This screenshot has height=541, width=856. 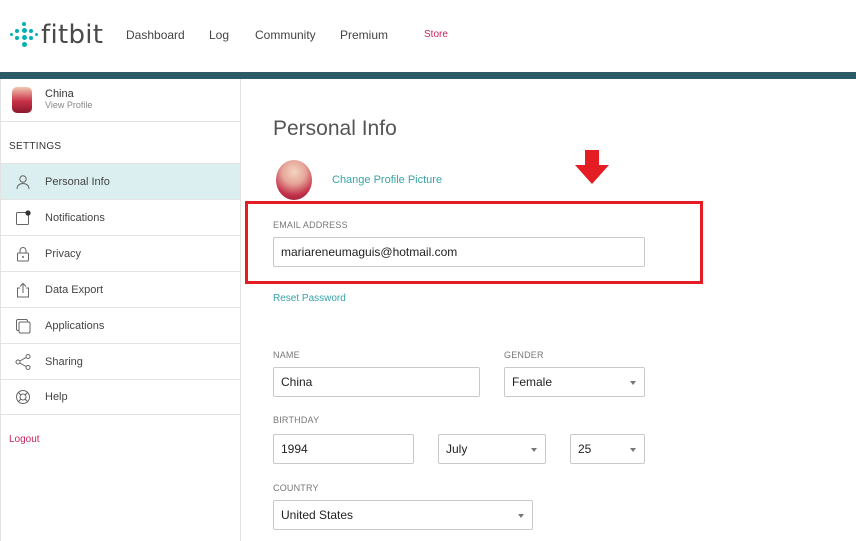 I want to click on birthday-day-select: 25, so click(x=607, y=449).